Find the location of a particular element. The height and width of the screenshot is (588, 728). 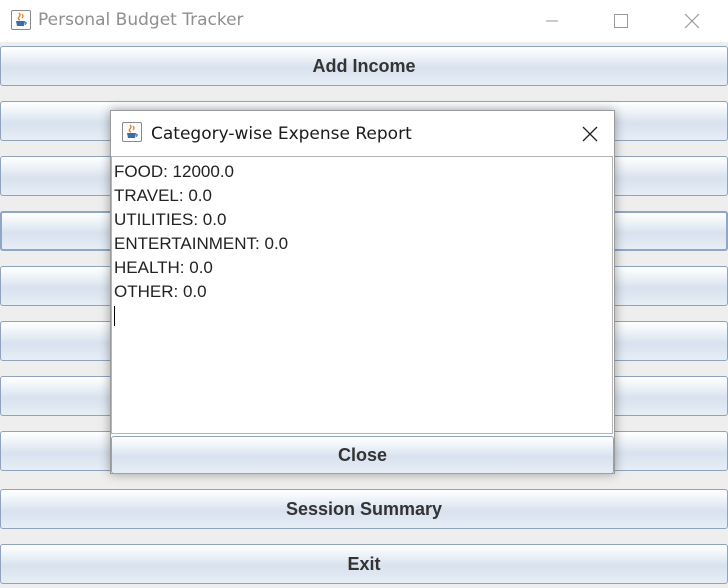

close-window-button is located at coordinates (692, 21).